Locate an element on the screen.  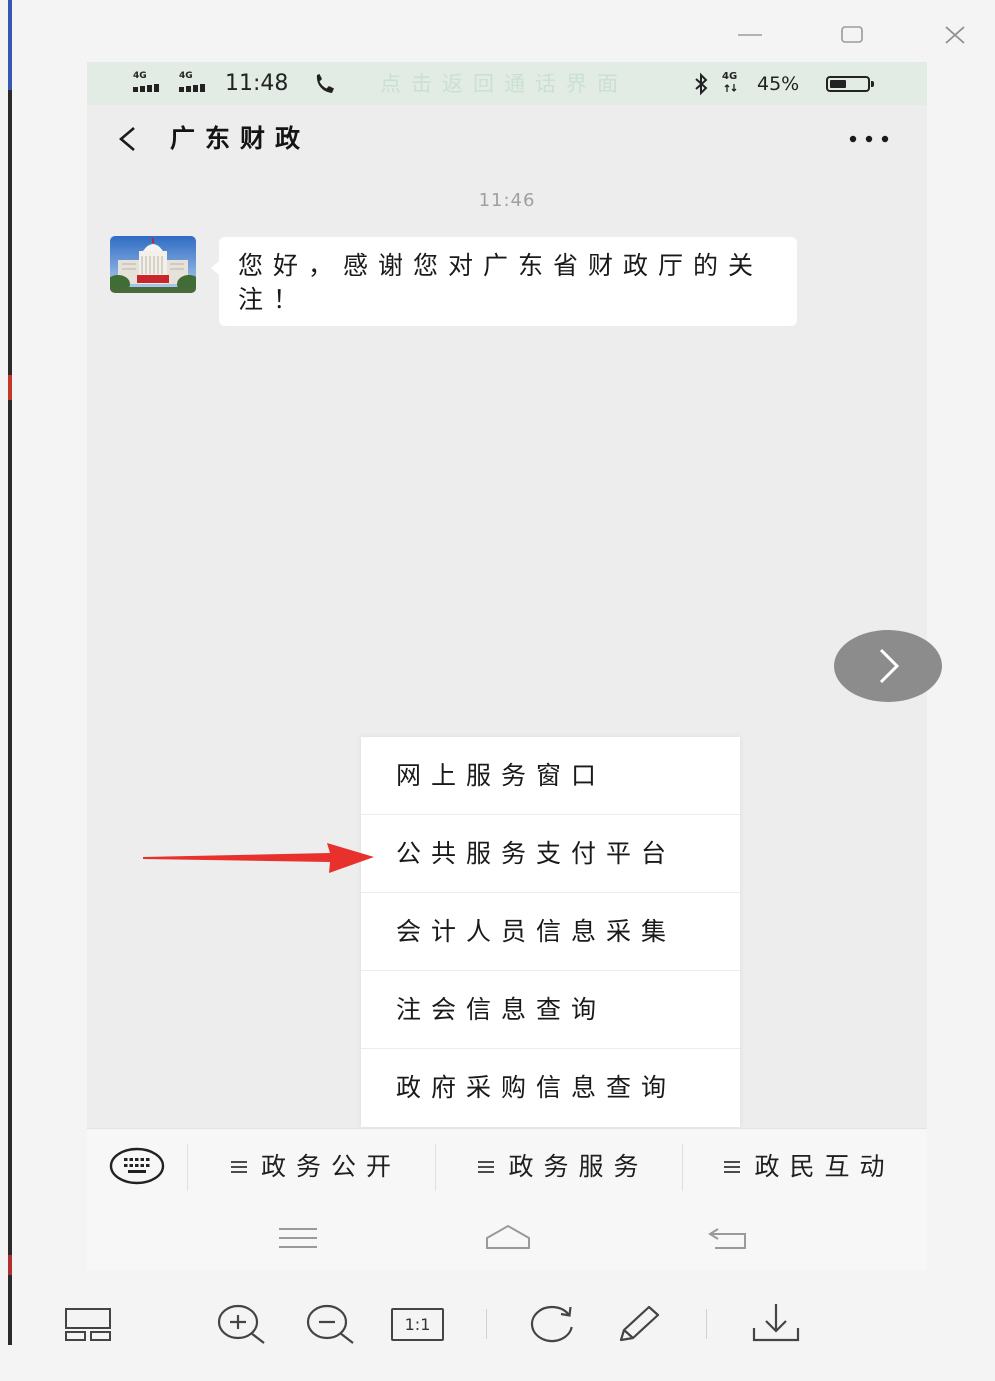
system-nav-bar is located at coordinates (507, 1237).